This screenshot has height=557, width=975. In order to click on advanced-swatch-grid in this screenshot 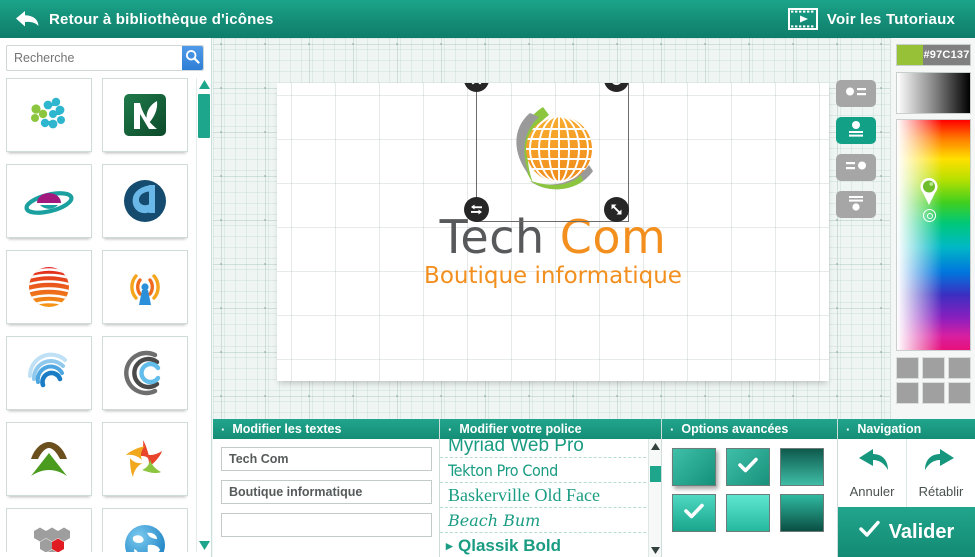, I will do `click(749, 485)`.